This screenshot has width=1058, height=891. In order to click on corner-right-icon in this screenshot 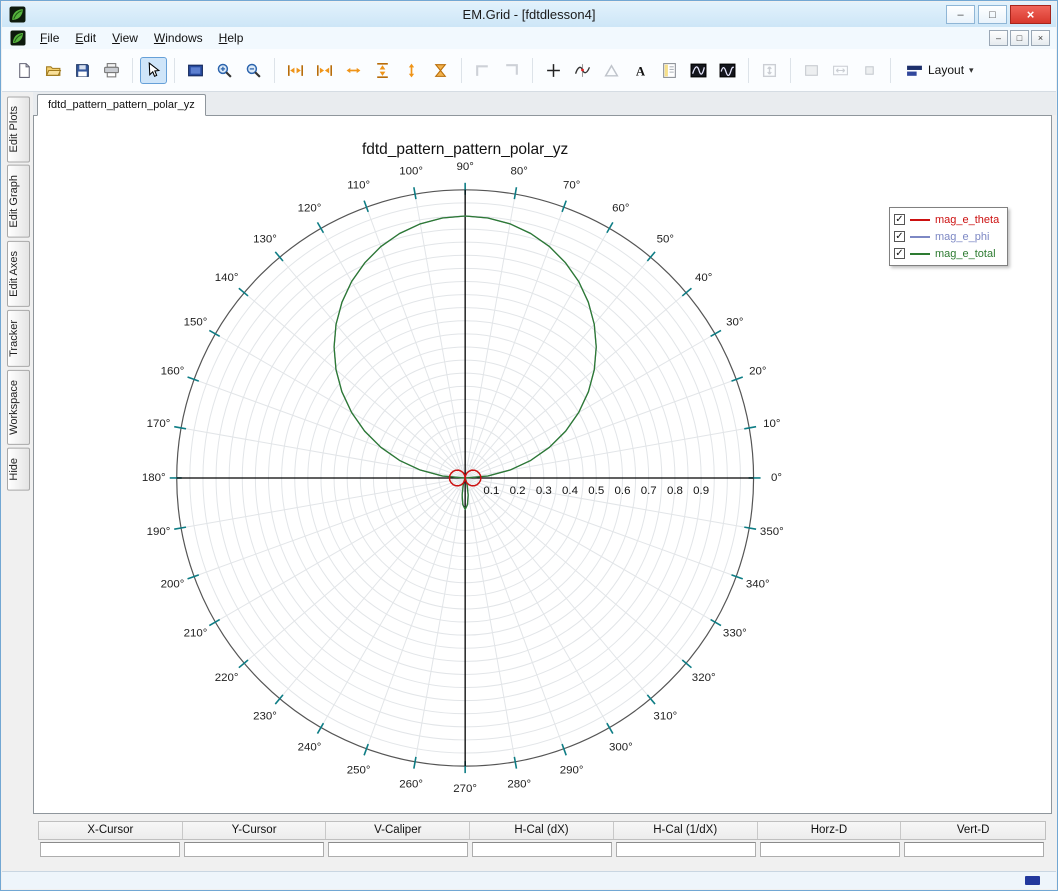, I will do `click(511, 70)`.